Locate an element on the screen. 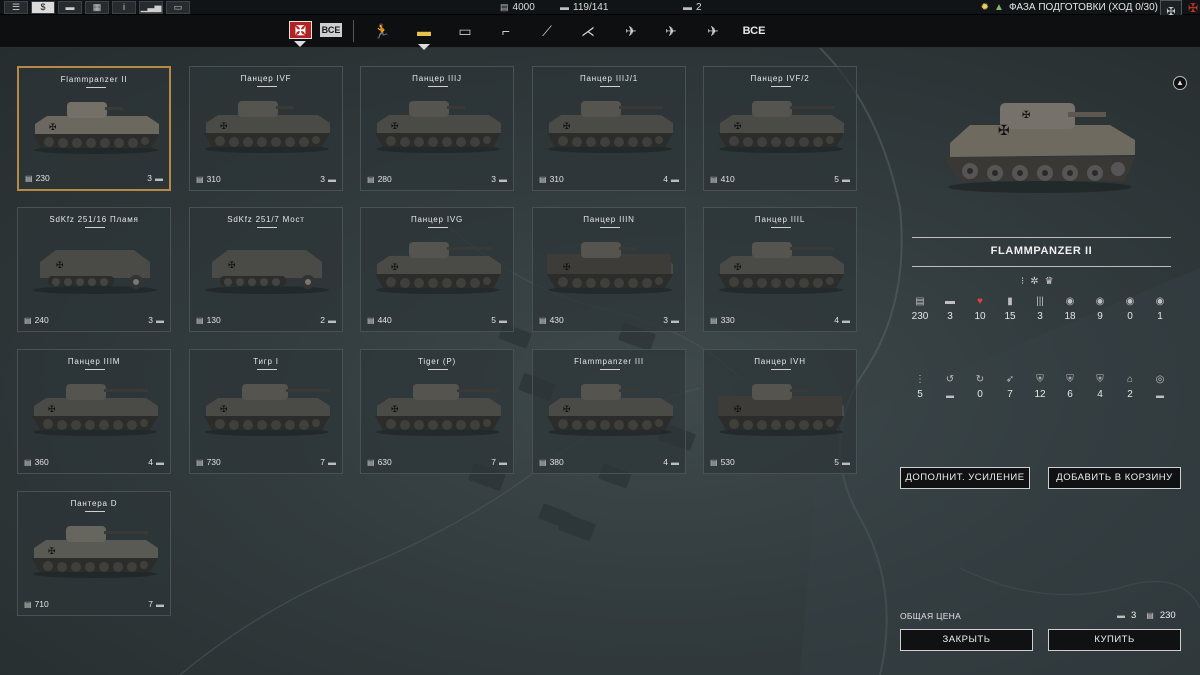  air-attack-stat: ◉ 0 is located at coordinates (1130, 308).